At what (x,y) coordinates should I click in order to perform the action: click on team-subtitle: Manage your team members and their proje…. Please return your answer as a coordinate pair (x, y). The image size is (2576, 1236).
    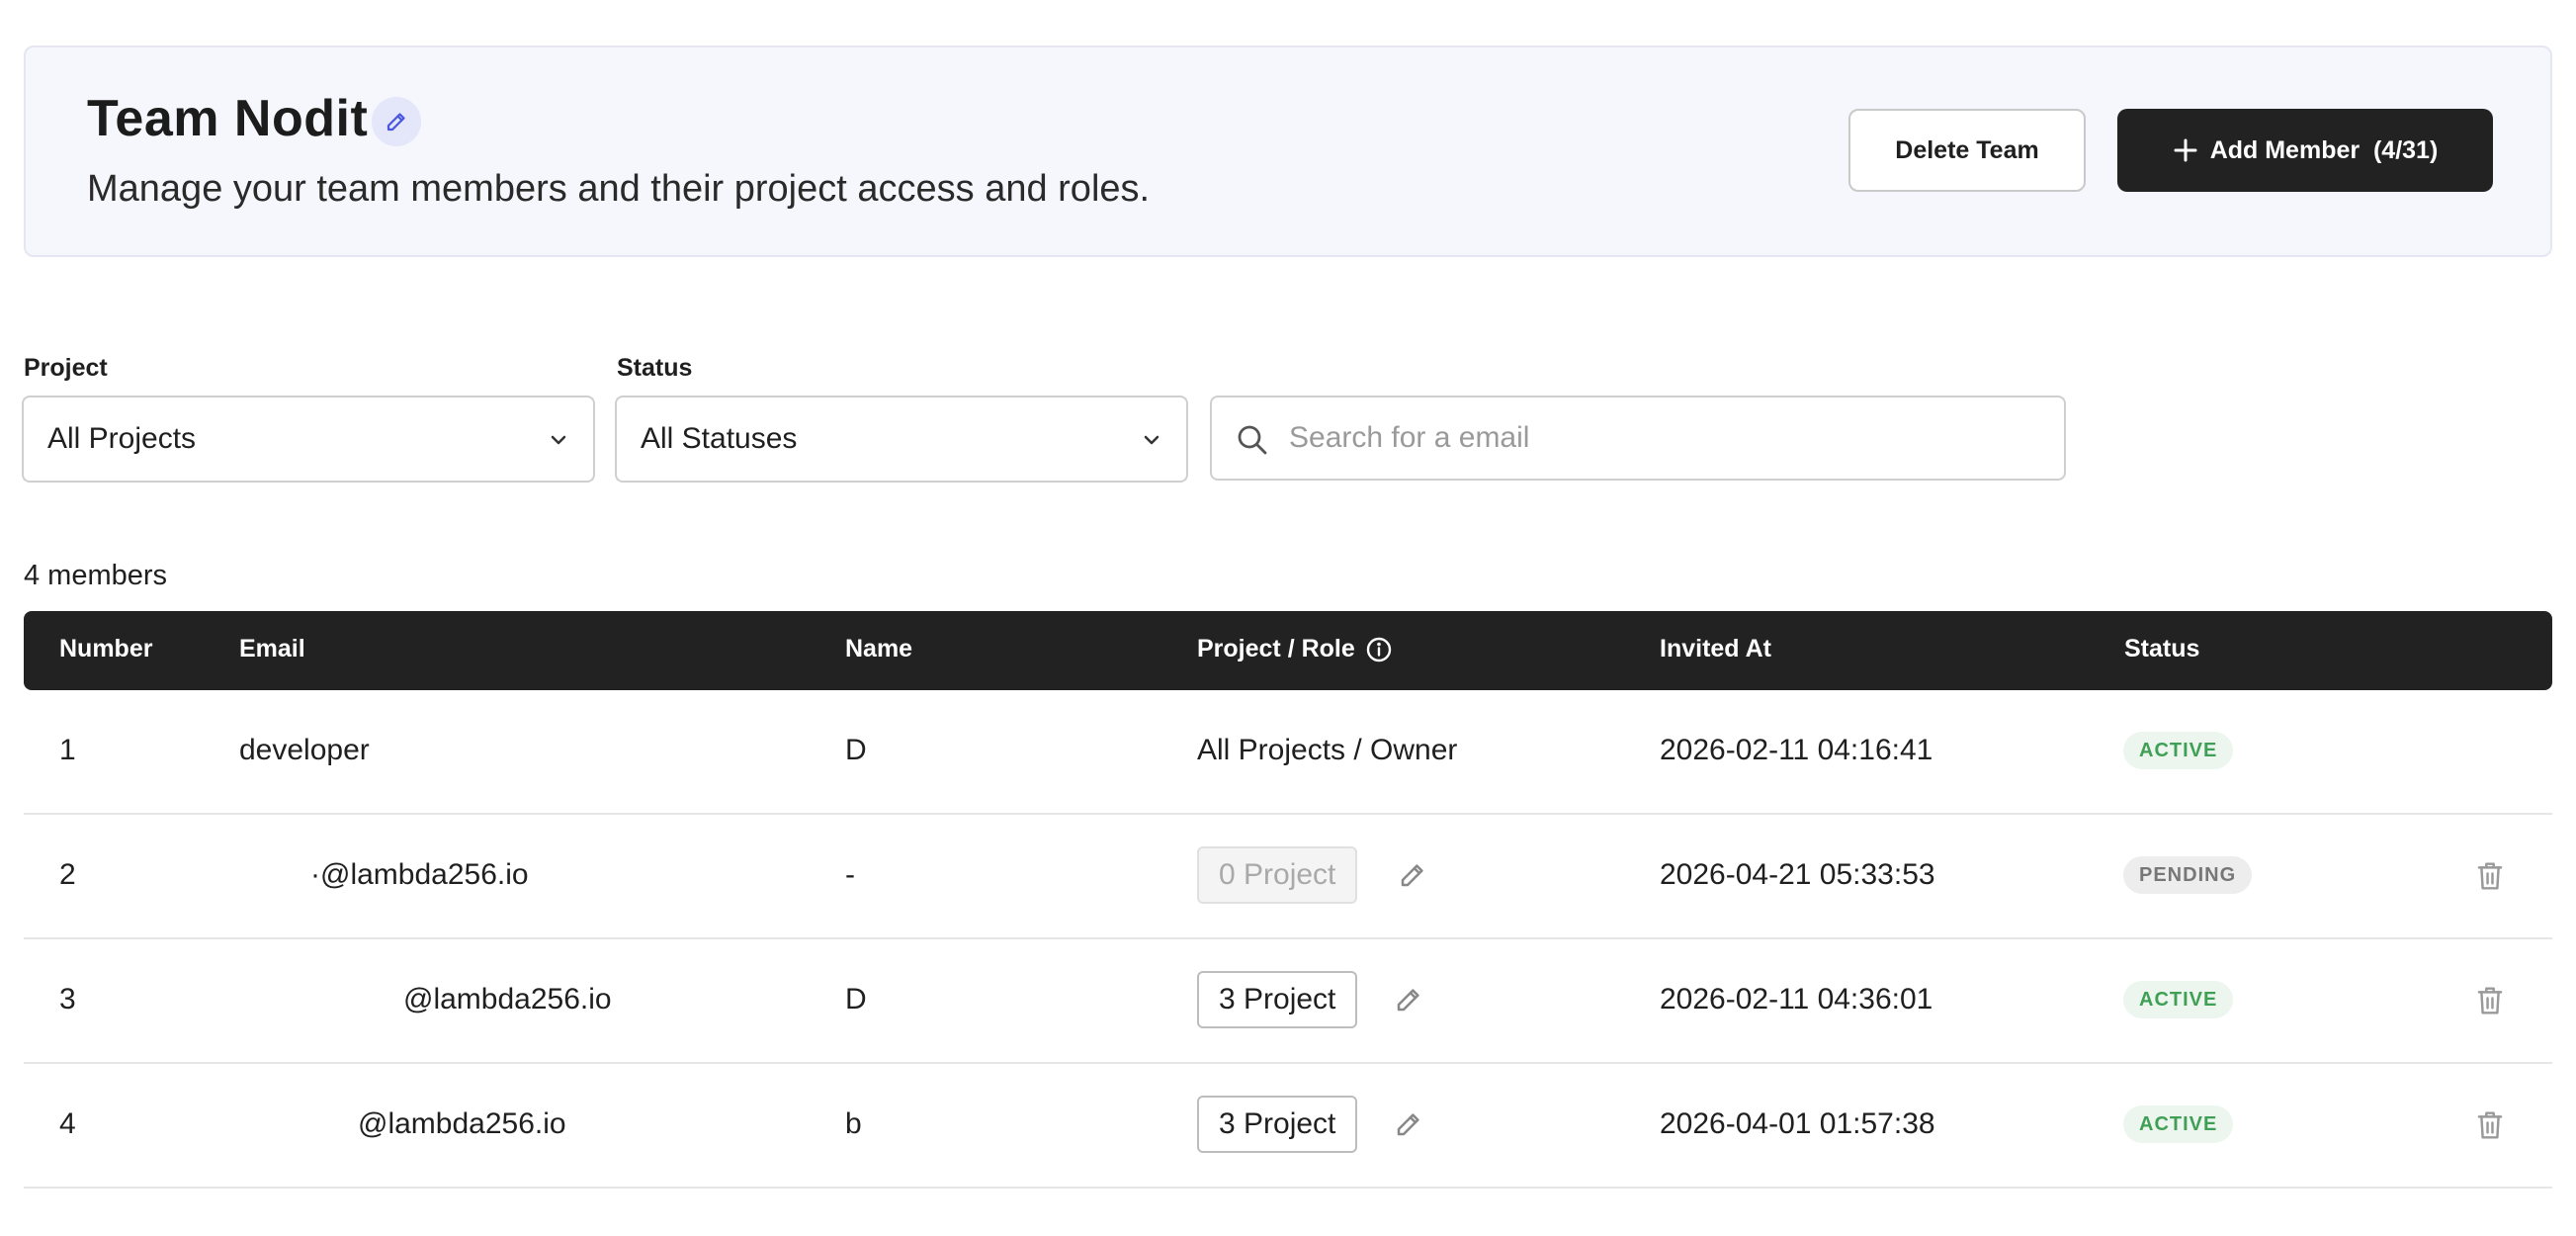
    Looking at the image, I should click on (619, 189).